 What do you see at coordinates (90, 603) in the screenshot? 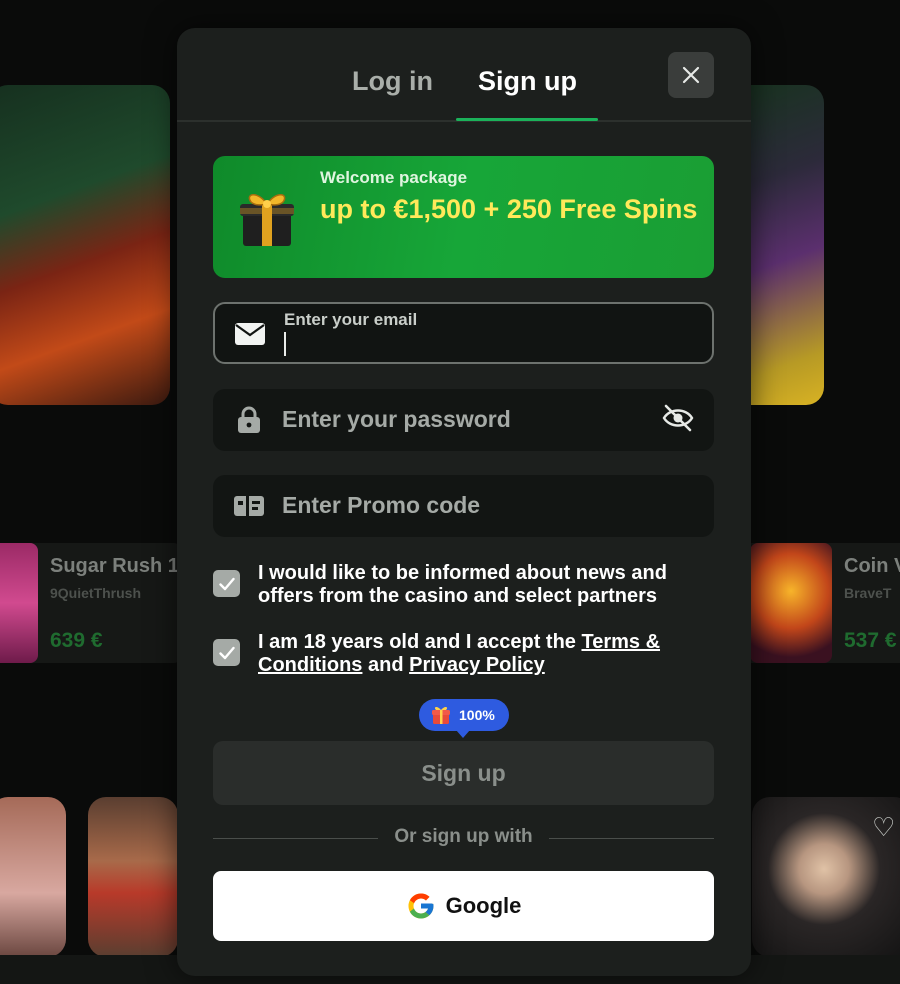
I see `recent-win-card: Sugar Rush 1 9QuietThrush 639 €` at bounding box center [90, 603].